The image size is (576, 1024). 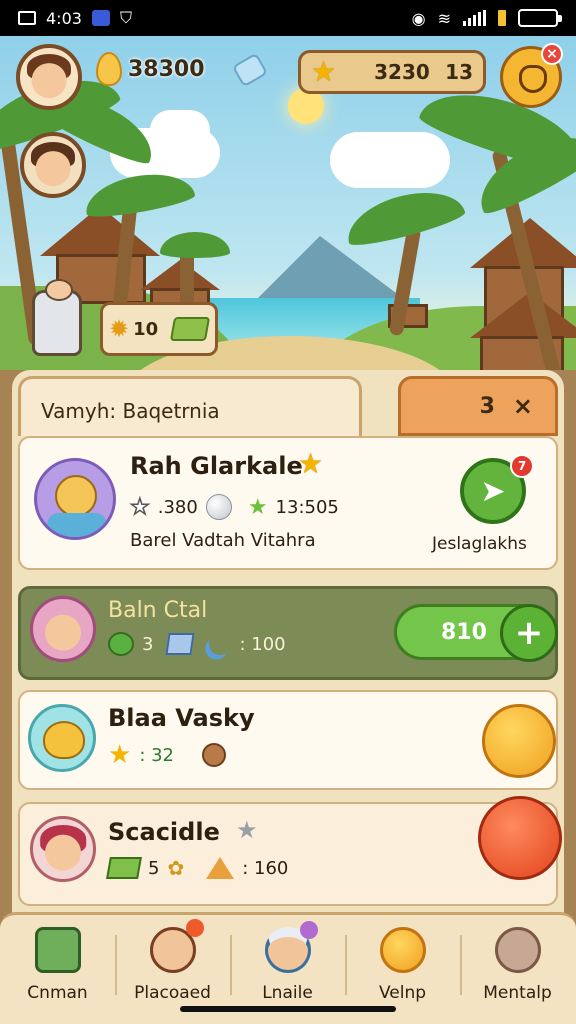 I want to click on hut-roof, so click(x=523, y=315).